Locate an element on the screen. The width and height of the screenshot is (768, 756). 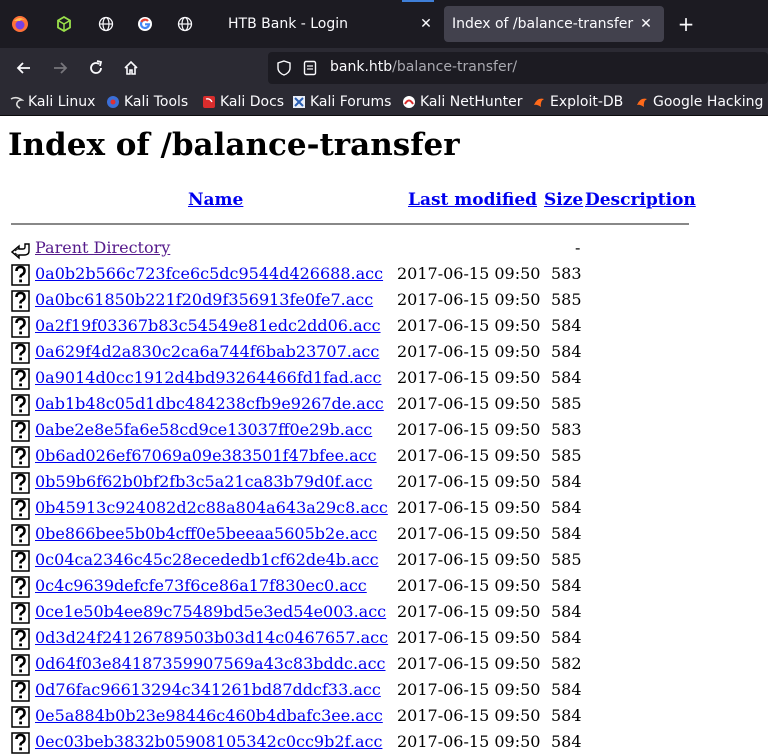
file-link: 0b45913c924082d2c88a804a643a29c8.acc is located at coordinates (211, 507).